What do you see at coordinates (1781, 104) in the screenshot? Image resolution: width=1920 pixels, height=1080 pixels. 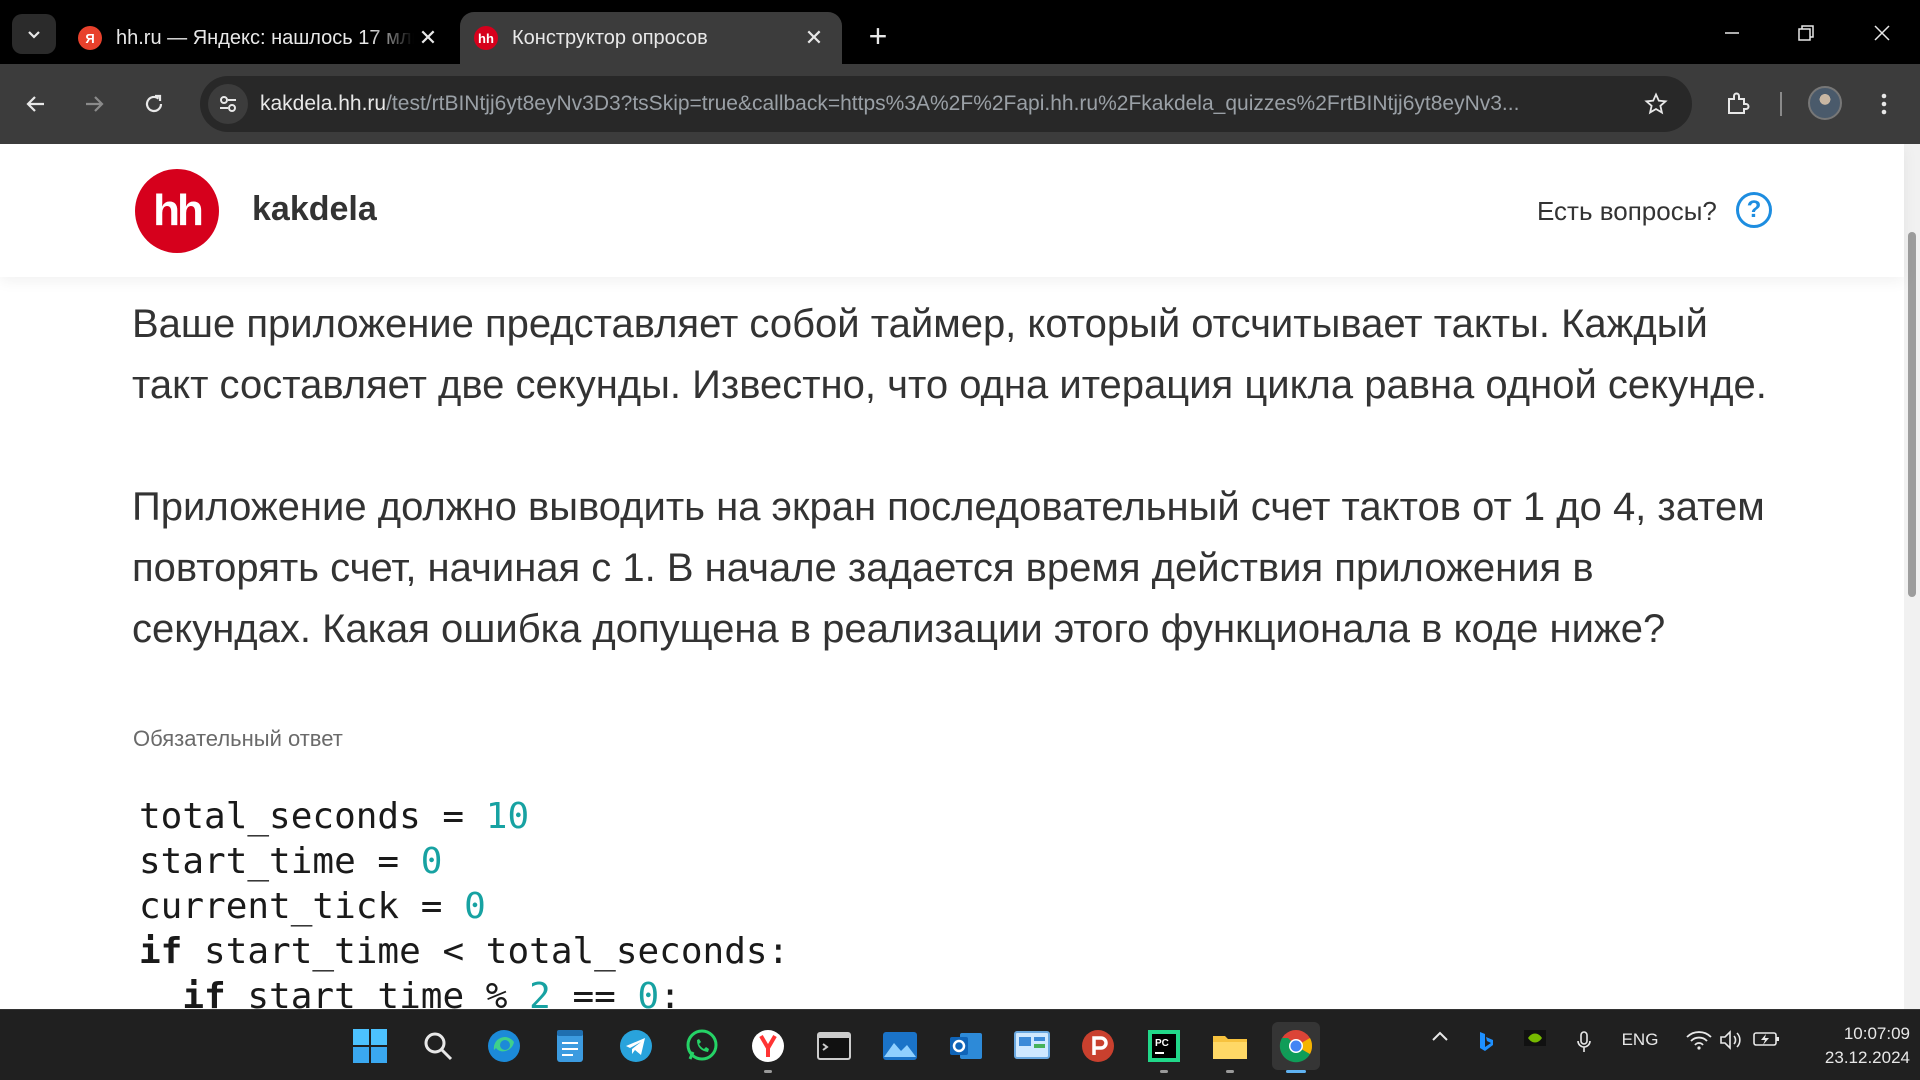 I see `toolbar-divider` at bounding box center [1781, 104].